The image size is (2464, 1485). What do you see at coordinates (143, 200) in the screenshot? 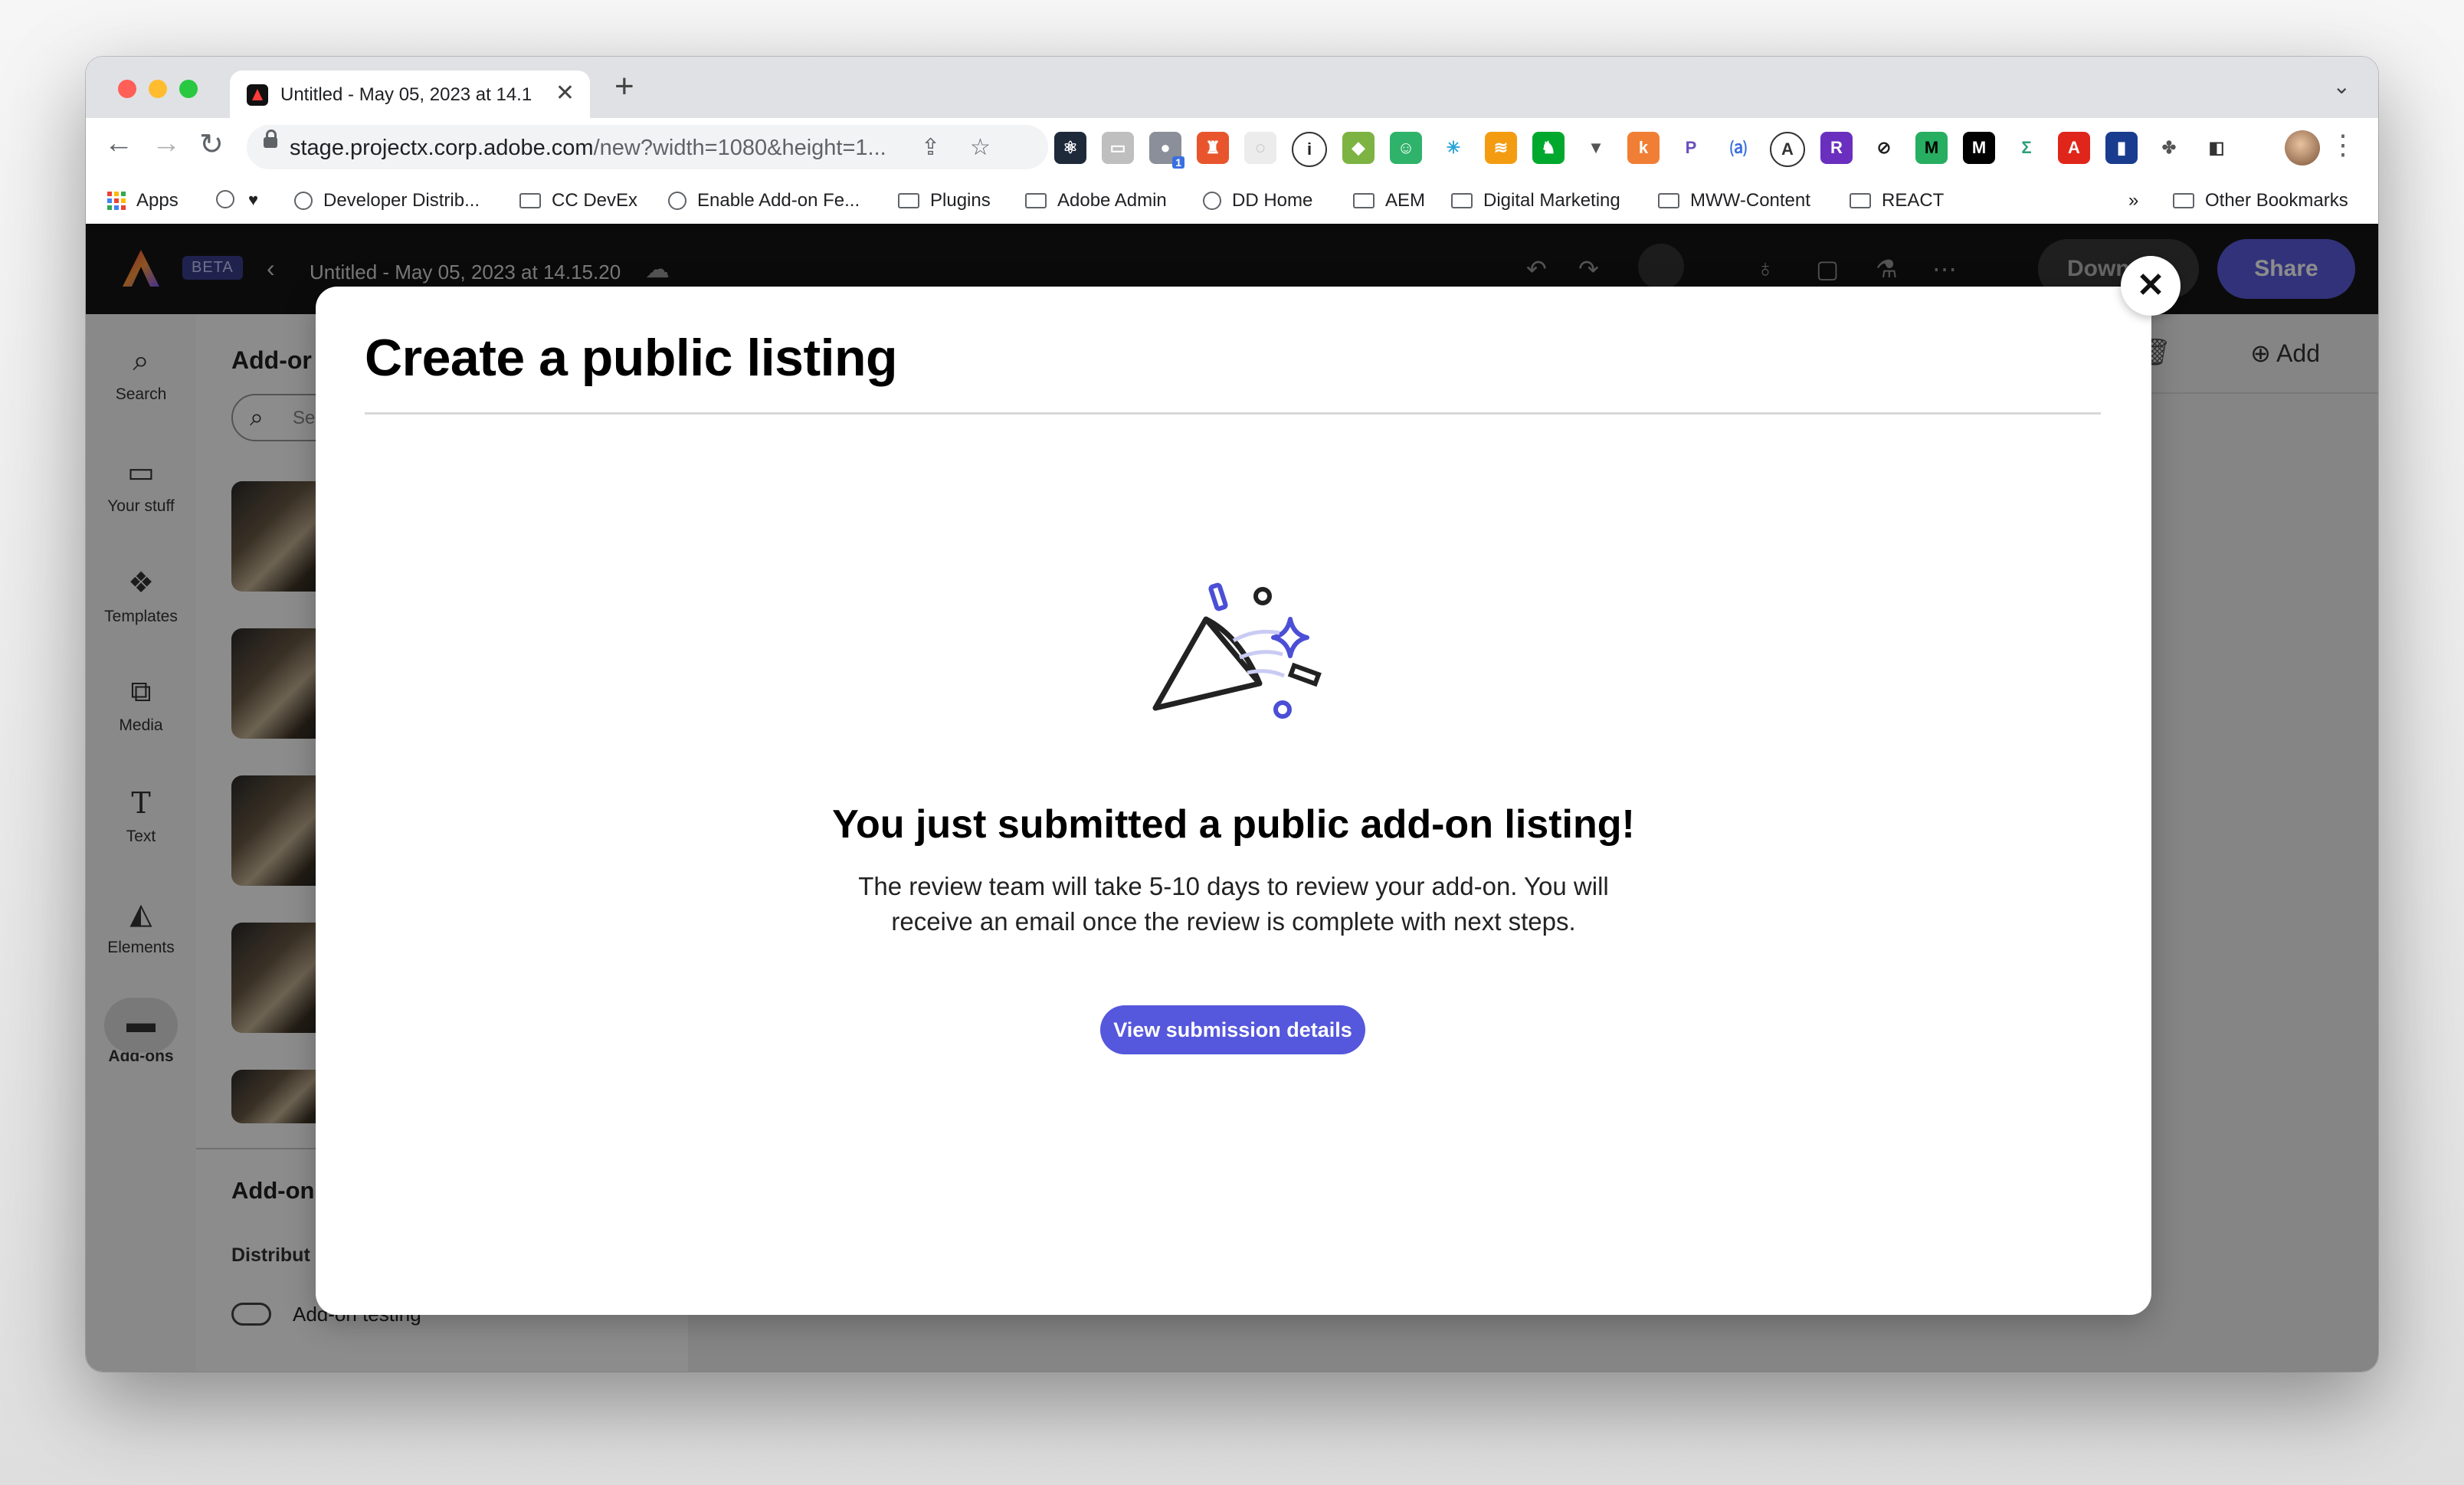
I see `bookmark-apps: Apps` at bounding box center [143, 200].